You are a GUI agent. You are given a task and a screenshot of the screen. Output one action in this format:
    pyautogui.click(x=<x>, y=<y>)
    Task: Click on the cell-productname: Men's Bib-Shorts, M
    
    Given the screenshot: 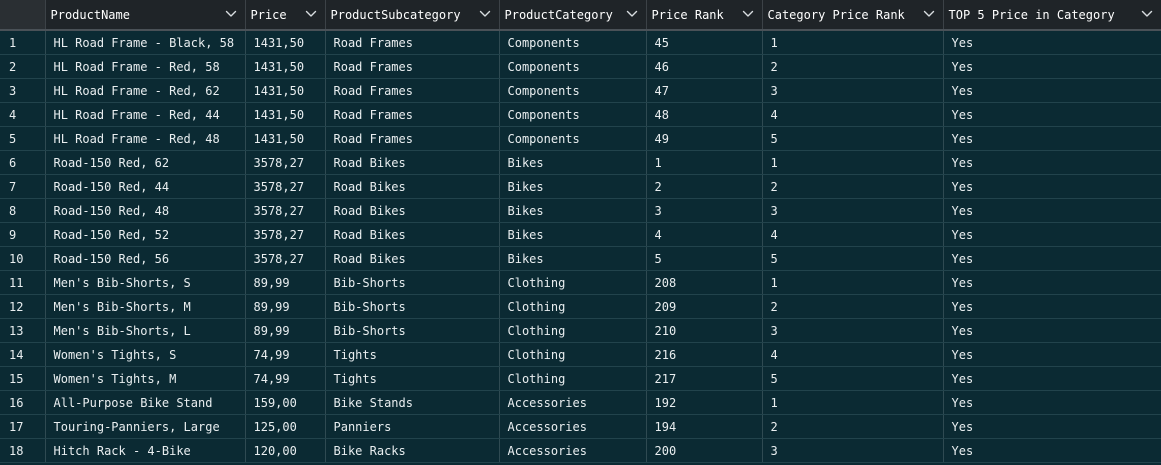 What is the action you would take?
    pyautogui.click(x=145, y=306)
    